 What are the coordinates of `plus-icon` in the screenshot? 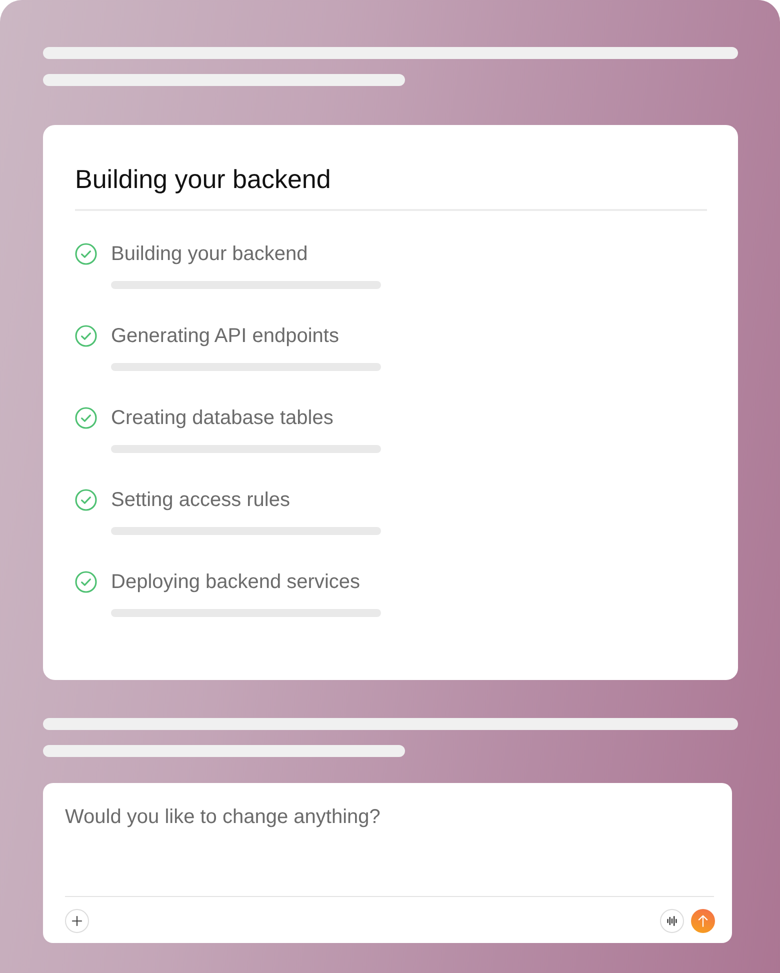 It's located at (77, 921).